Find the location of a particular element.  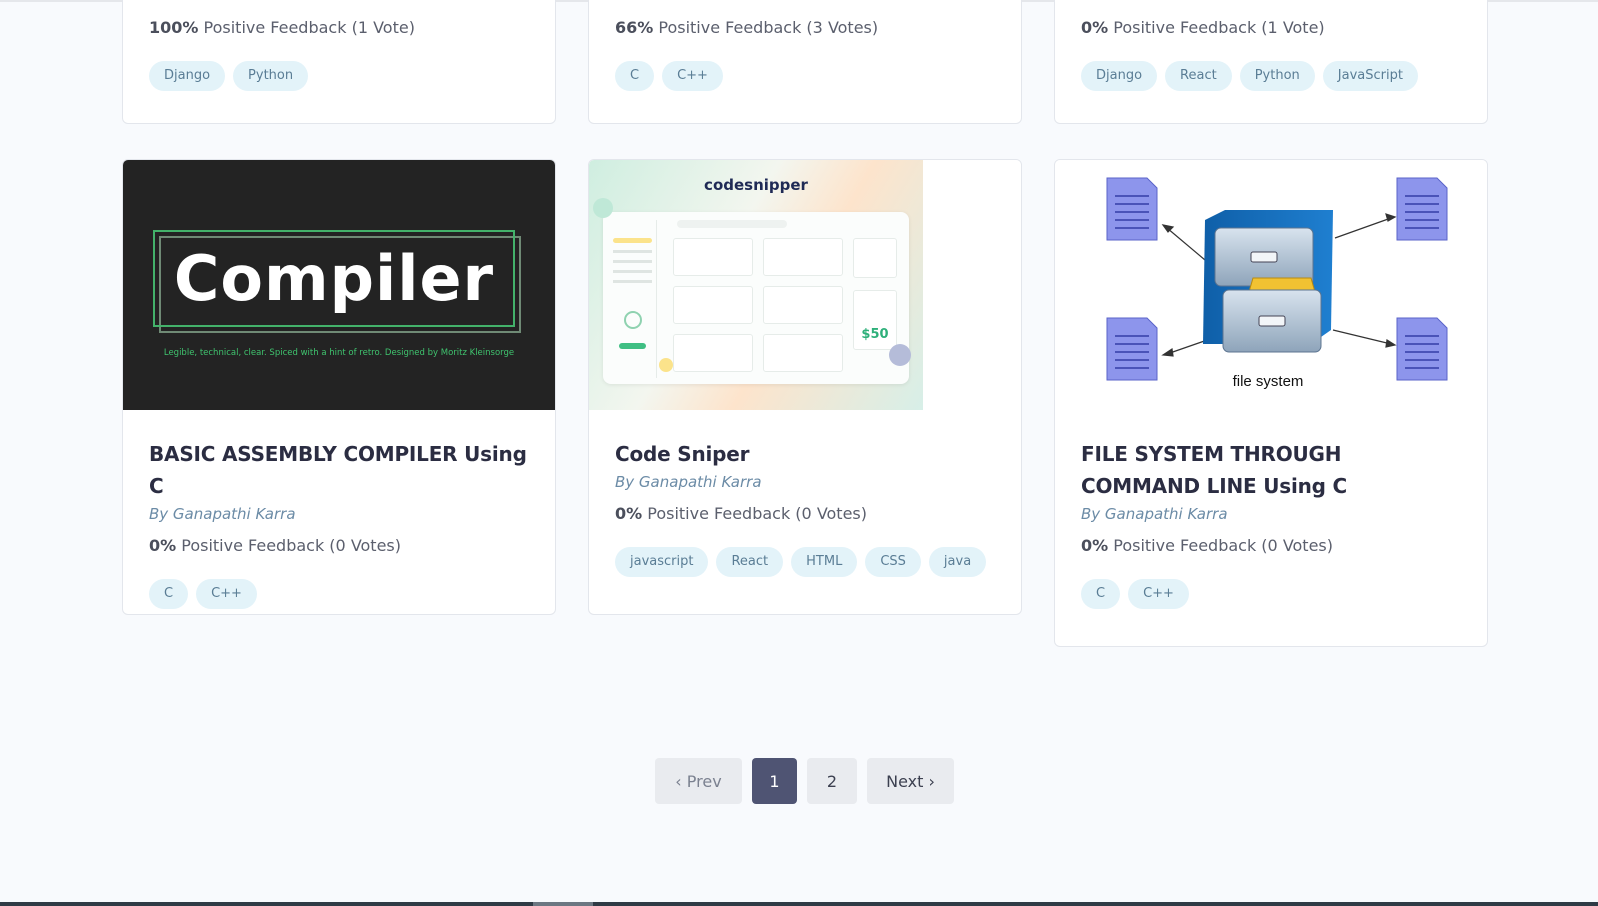

project-title: Code Sniper is located at coordinates (805, 454).